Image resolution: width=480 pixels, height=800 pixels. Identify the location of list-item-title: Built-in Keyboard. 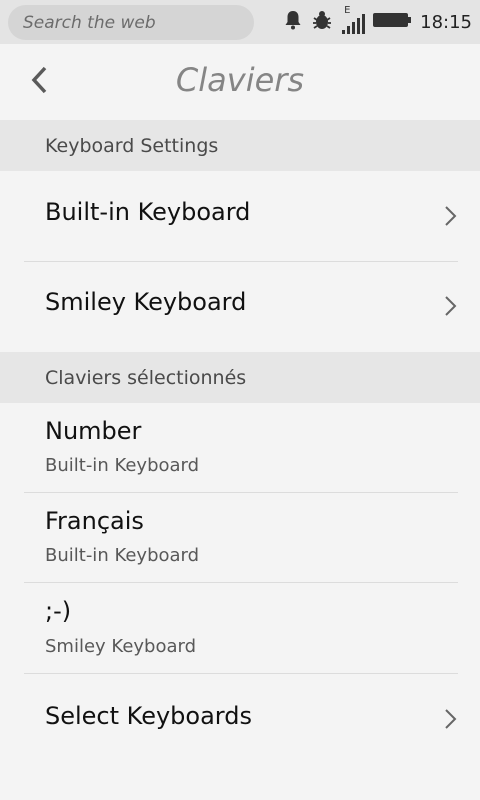
(148, 212).